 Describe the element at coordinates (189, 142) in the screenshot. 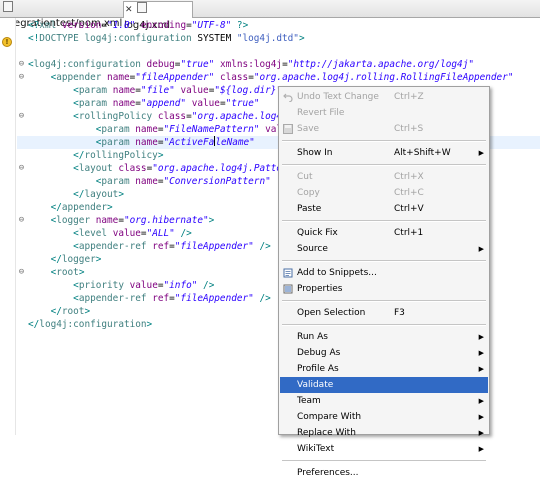

I see `code-token: "ActiveFa` at that location.